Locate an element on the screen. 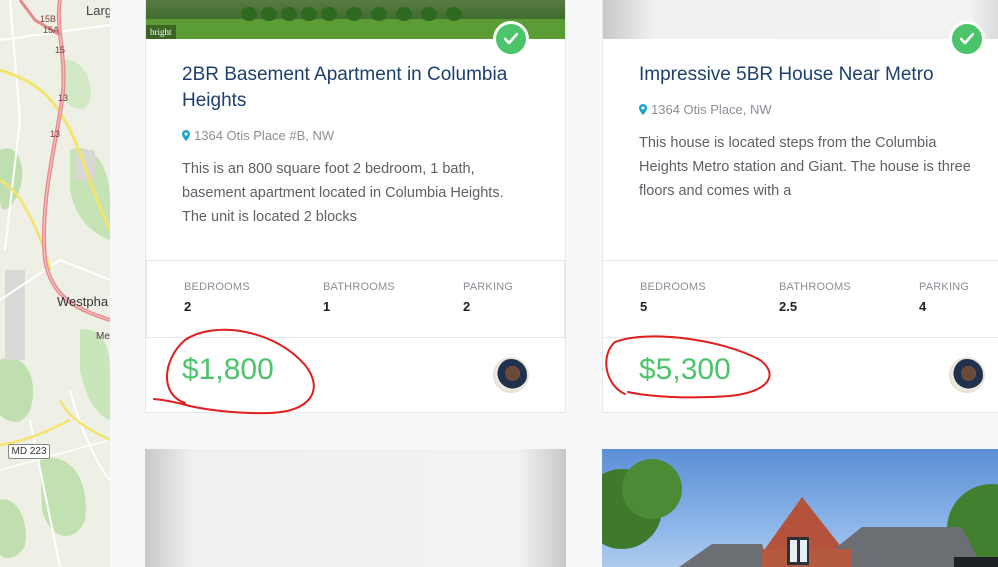 This screenshot has height=567, width=998. stat-parking: PARKING 4 is located at coordinates (944, 297).